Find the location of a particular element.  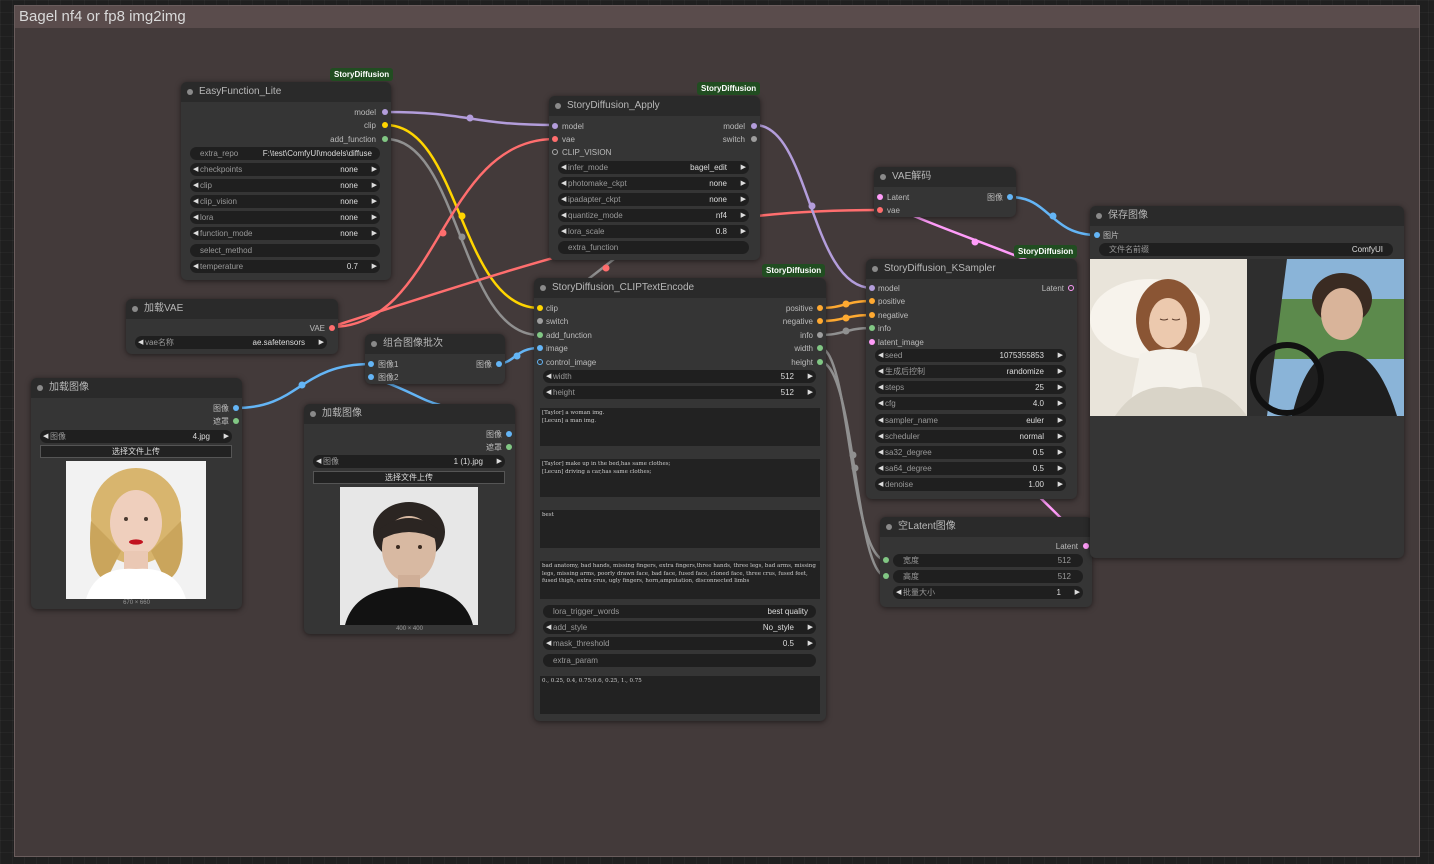

input-pin-switch is located at coordinates (540, 321).